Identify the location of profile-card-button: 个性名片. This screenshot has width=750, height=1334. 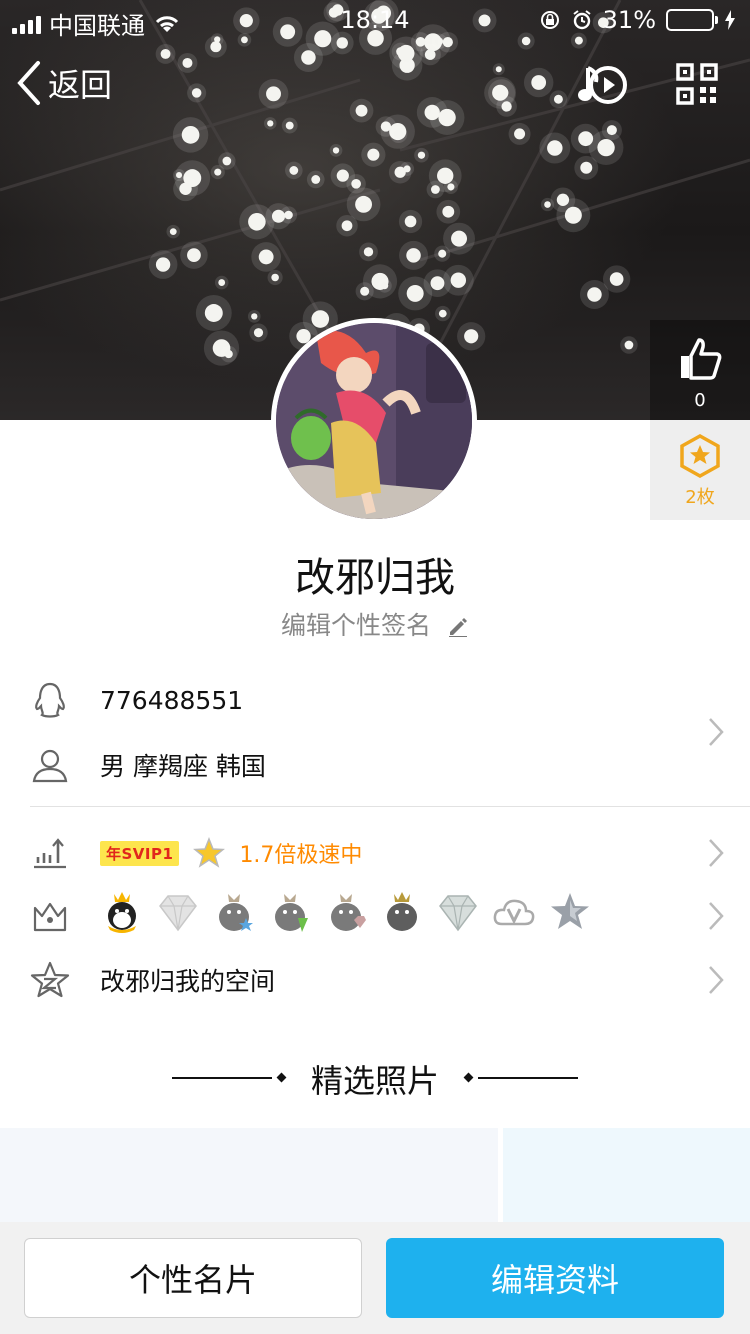
(193, 1278).